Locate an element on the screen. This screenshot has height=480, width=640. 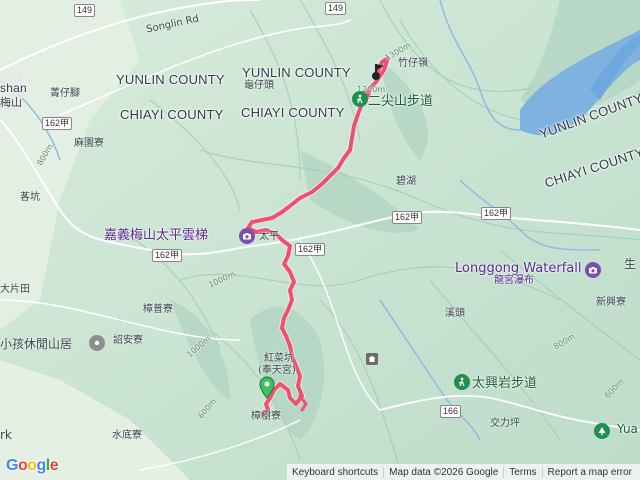
poi-label-taiping-skywalk: 嘉義梅山太平雲梯 is located at coordinates (156, 235).